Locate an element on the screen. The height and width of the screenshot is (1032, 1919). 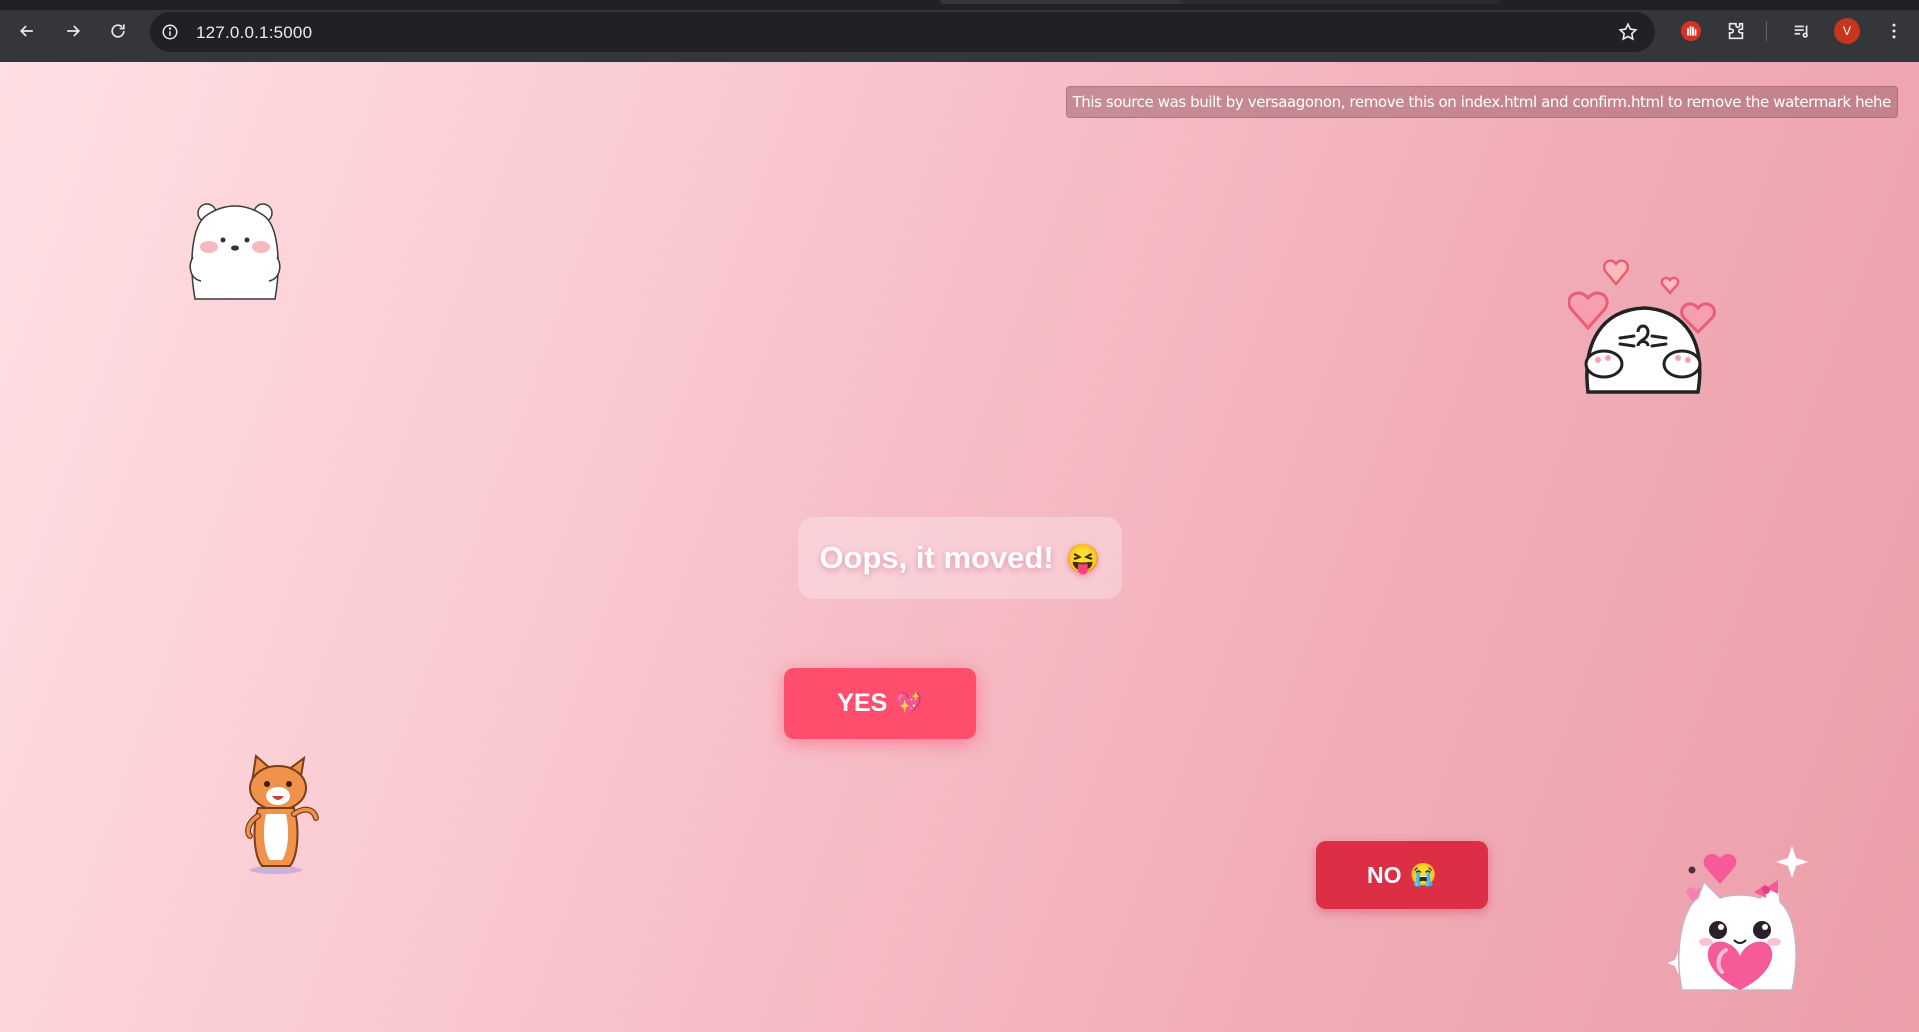
pink-bow-cat-sticker is located at coordinates (1738, 918).